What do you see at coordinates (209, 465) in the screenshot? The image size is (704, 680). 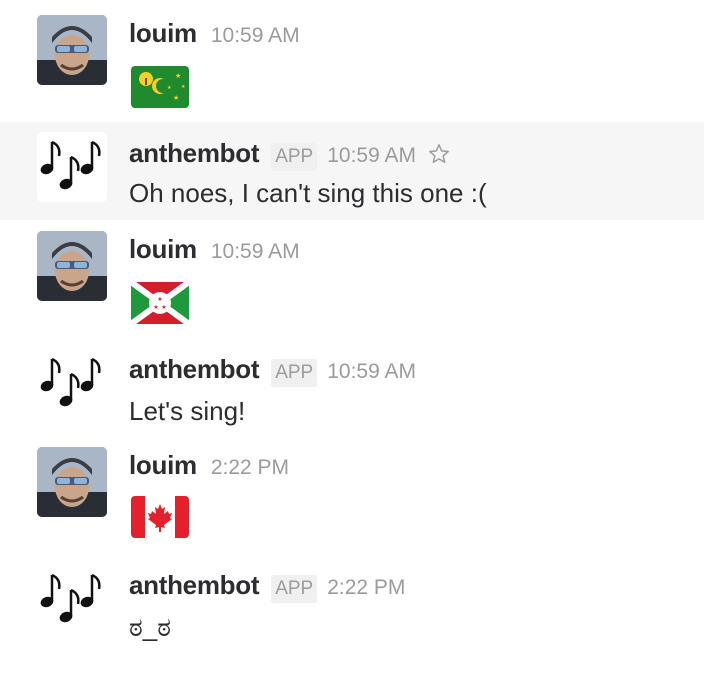 I see `message-header: louim 2:22 PM` at bounding box center [209, 465].